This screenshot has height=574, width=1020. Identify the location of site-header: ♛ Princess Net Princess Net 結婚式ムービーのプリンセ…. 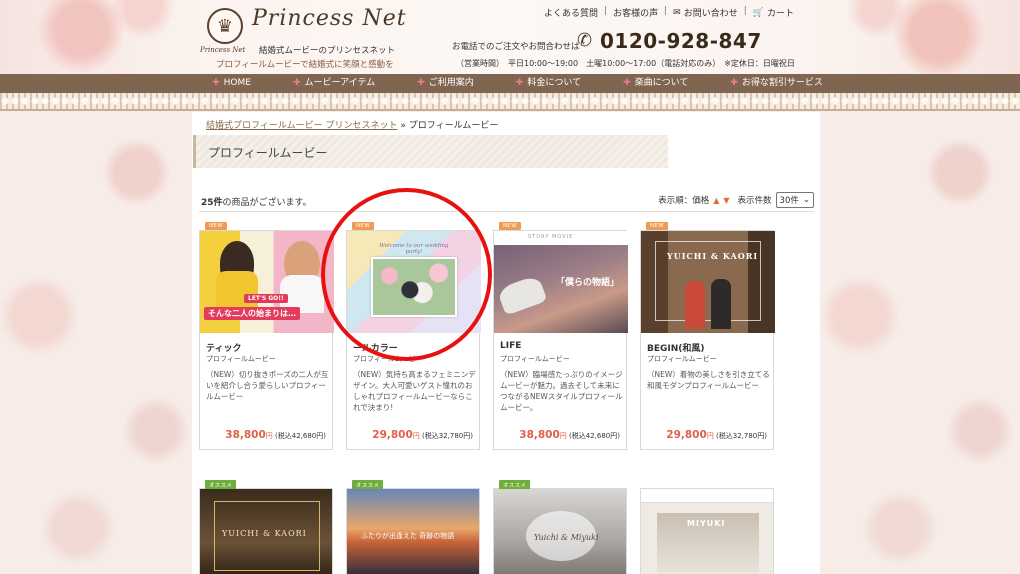
(510, 37).